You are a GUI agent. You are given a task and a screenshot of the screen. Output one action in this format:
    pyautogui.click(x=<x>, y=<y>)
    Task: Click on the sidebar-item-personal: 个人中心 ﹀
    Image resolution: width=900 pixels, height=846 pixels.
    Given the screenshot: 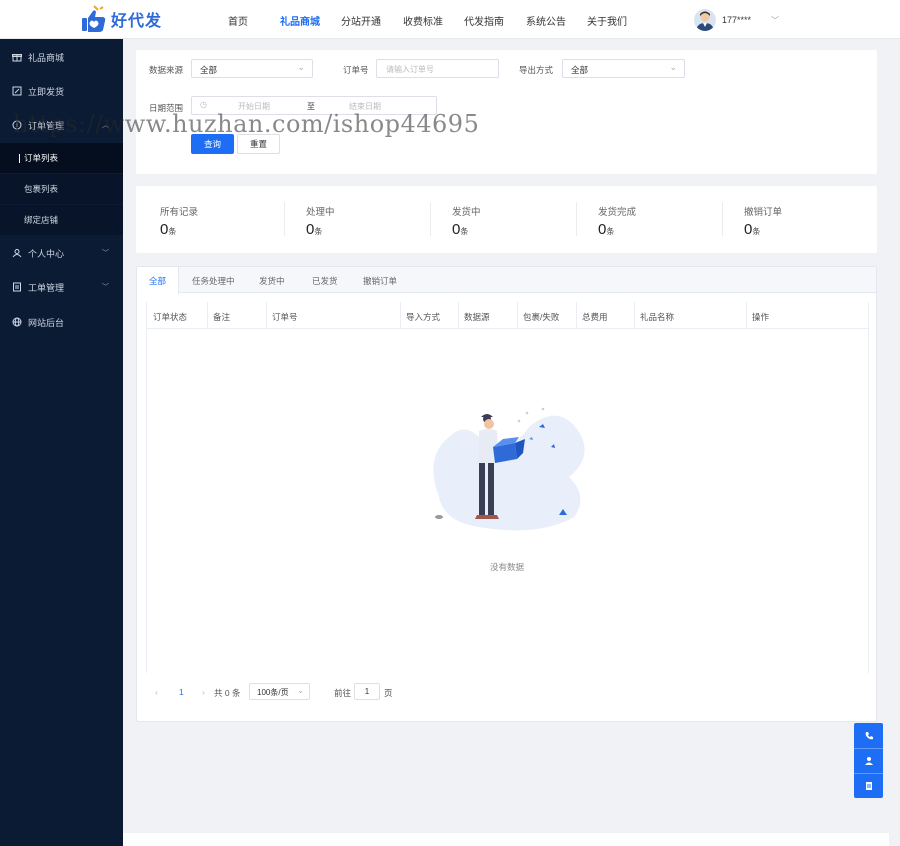 What is the action you would take?
    pyautogui.click(x=61, y=253)
    